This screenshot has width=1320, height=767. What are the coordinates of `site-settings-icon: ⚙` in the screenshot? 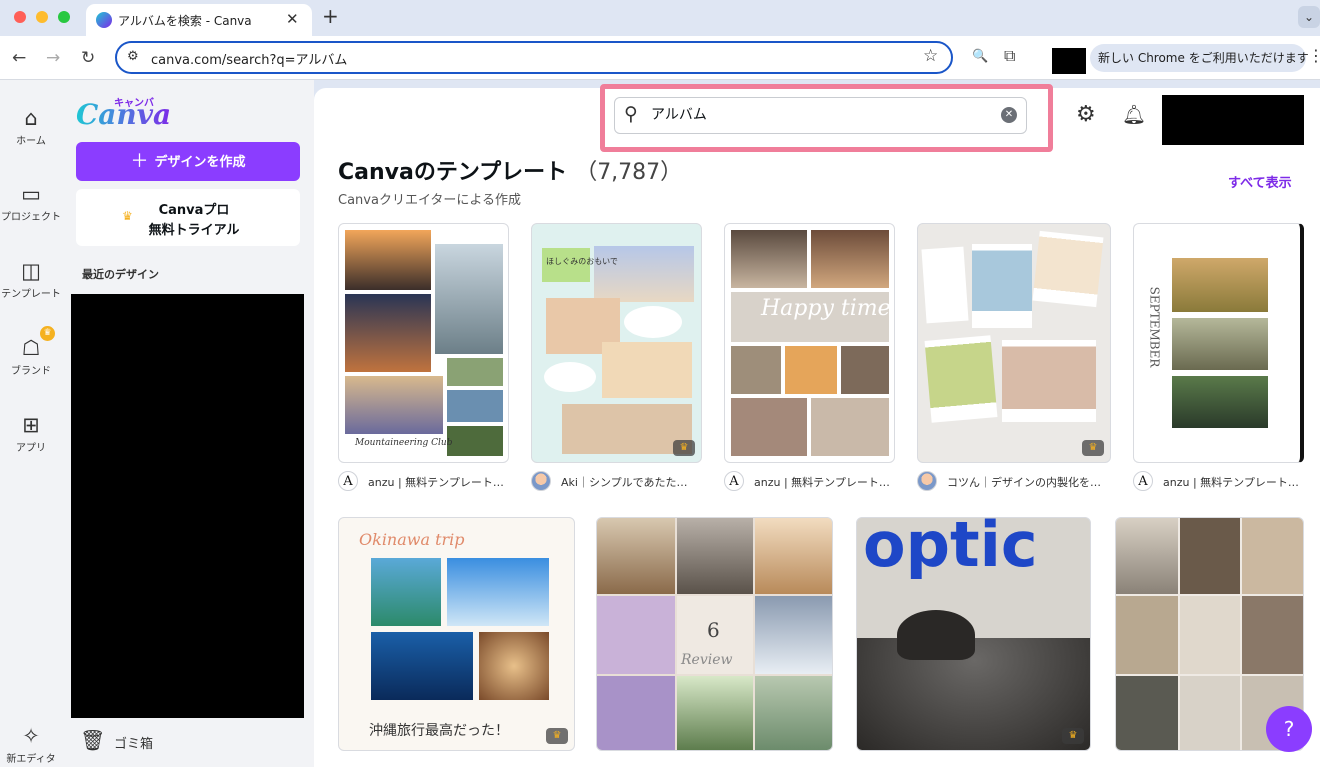 It's located at (133, 56).